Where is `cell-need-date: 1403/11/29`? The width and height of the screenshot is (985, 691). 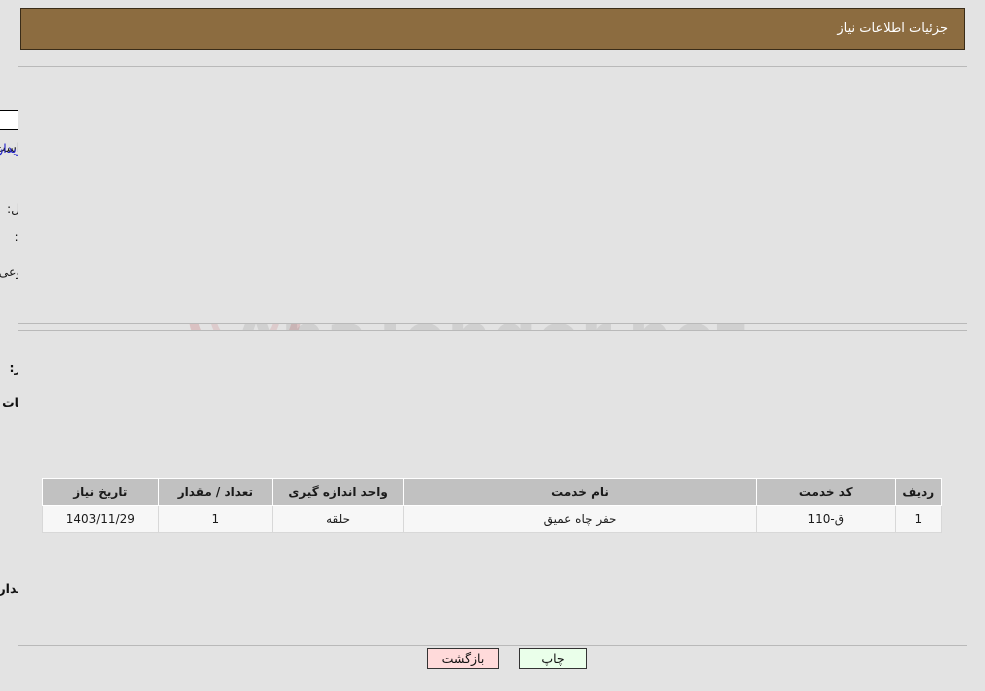 cell-need-date: 1403/11/29 is located at coordinates (100, 519).